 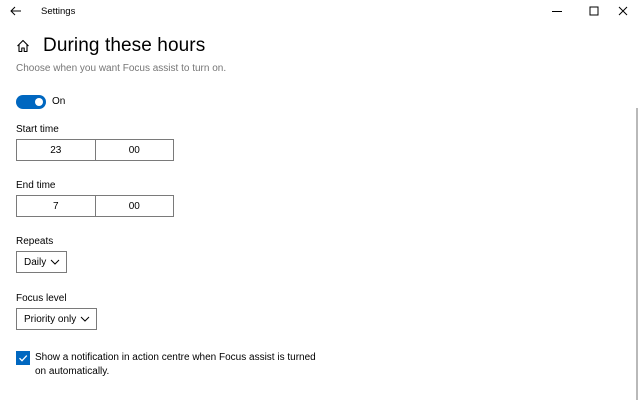 I want to click on back-button, so click(x=16, y=11).